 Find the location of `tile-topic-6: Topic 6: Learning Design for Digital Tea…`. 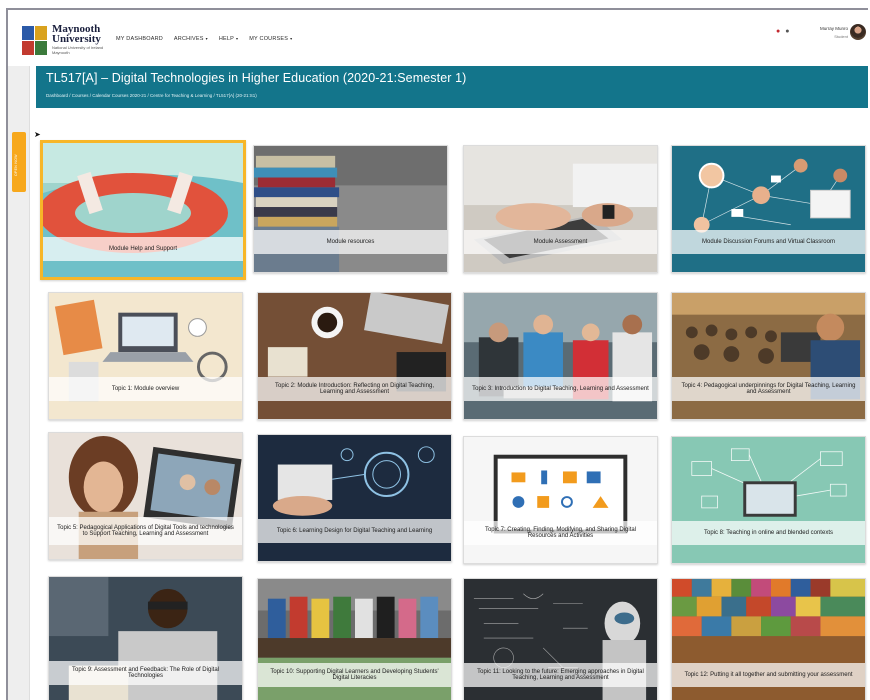

tile-topic-6: Topic 6: Learning Design for Digital Tea… is located at coordinates (354, 498).